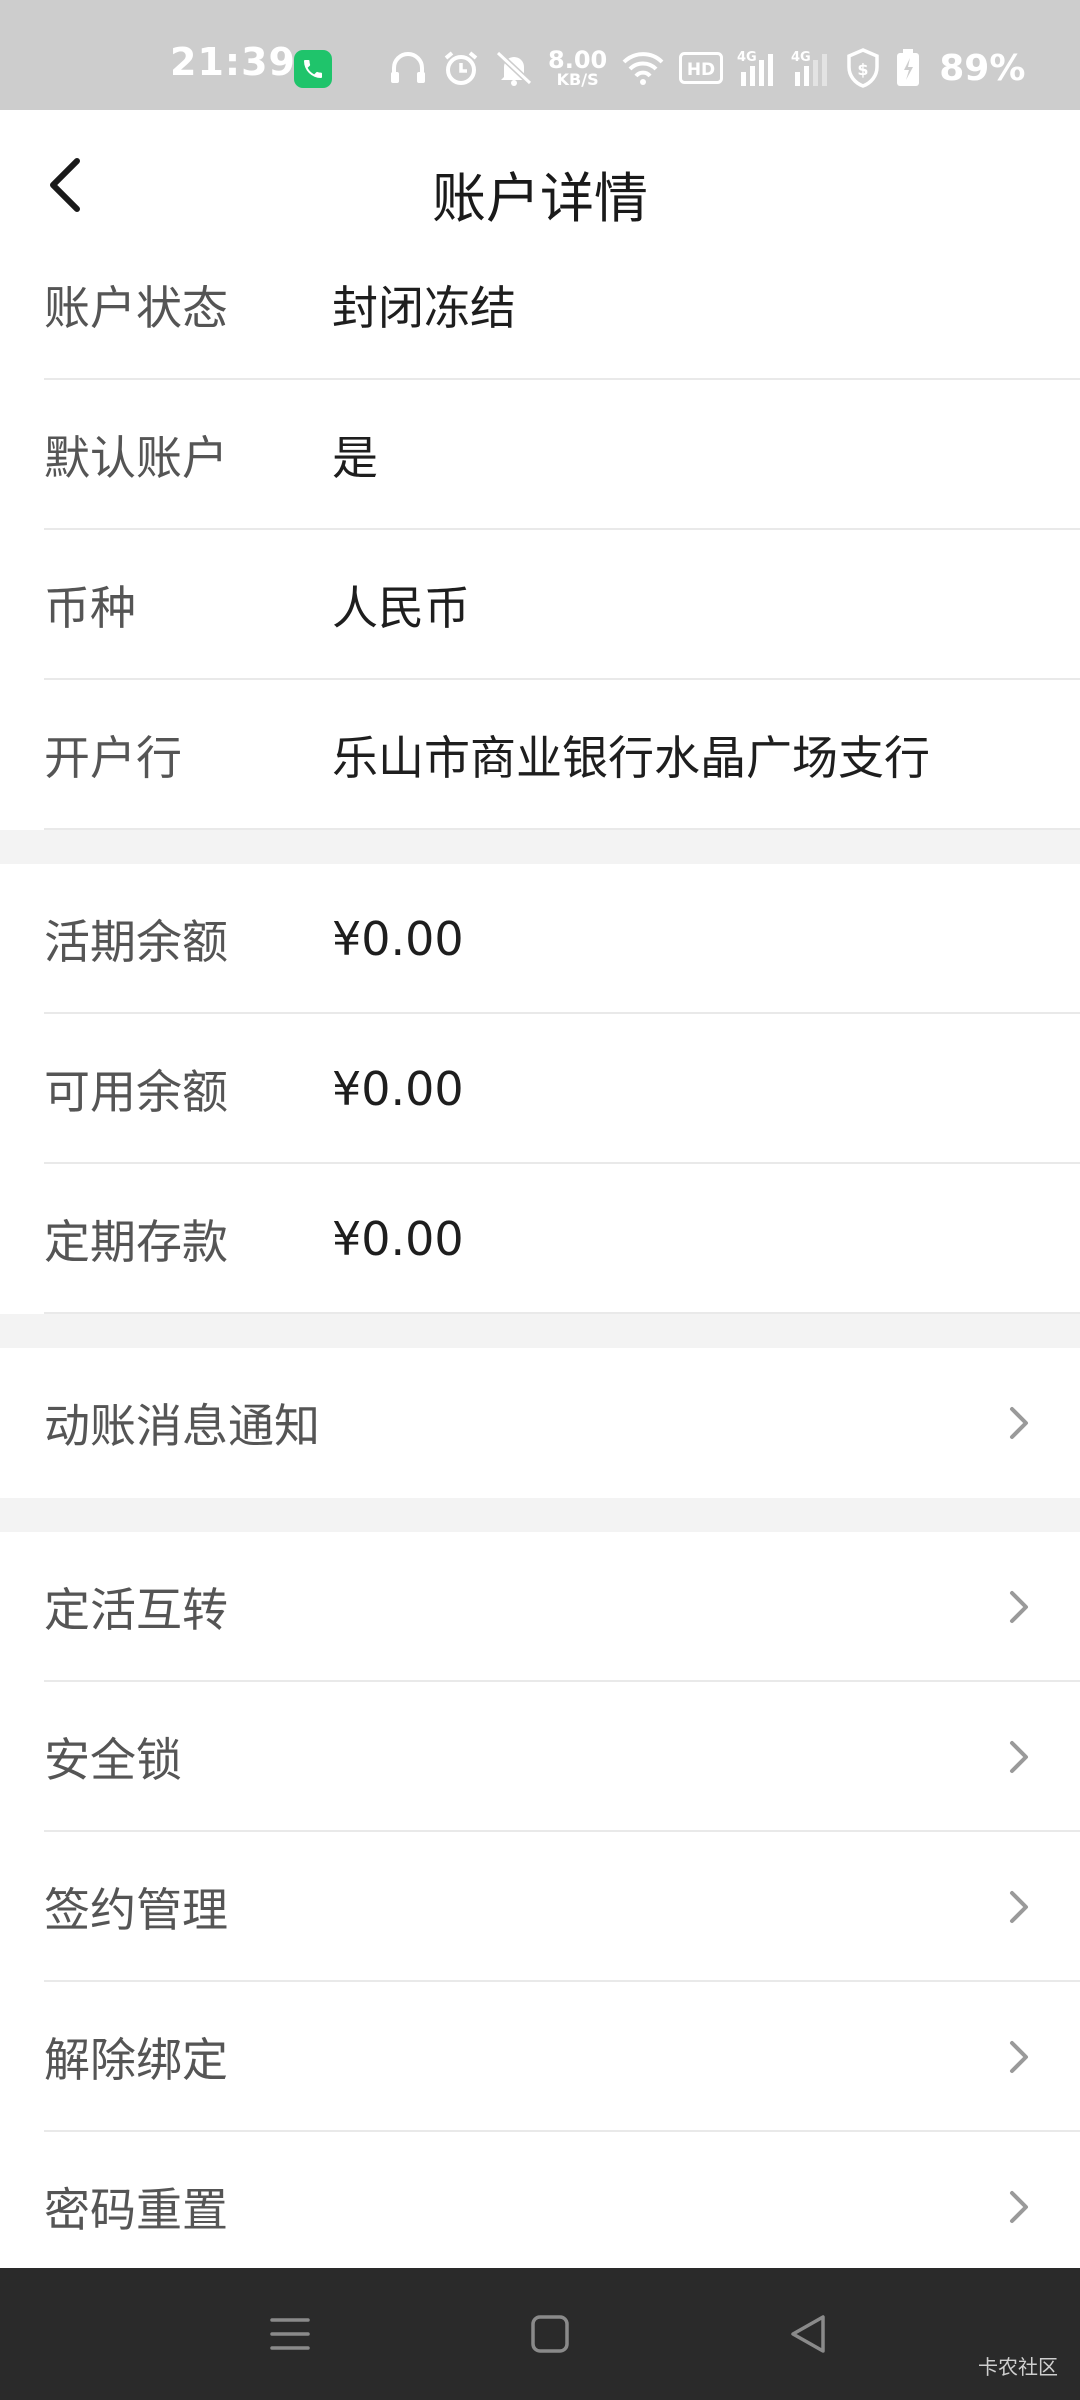  Describe the element at coordinates (401, 608) in the screenshot. I see `row-value: 人民币` at that location.